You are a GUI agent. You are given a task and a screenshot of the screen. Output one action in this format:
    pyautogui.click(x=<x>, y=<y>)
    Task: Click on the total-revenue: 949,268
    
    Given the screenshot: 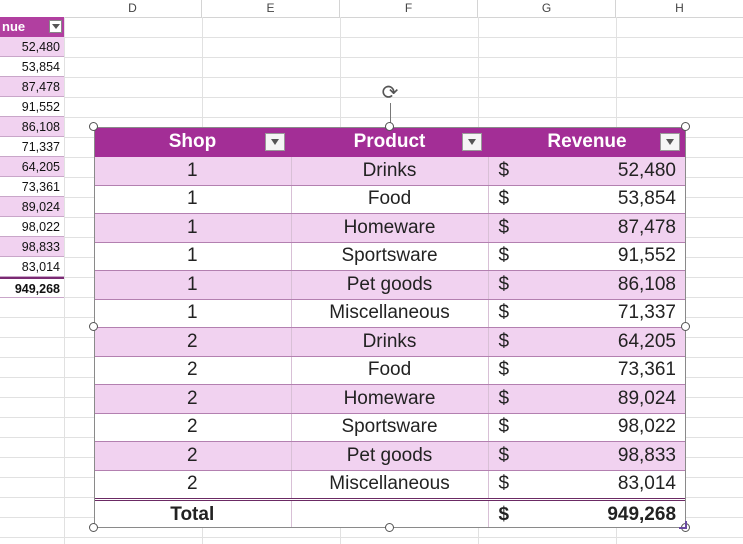 What is the action you would take?
    pyautogui.click(x=613, y=513)
    